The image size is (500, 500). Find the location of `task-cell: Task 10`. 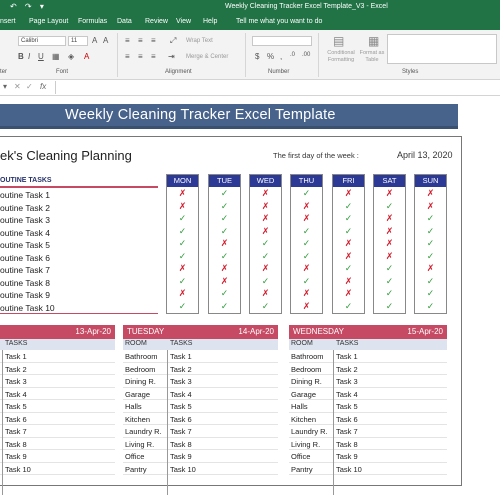

task-cell: Task 10 is located at coordinates (18, 469).